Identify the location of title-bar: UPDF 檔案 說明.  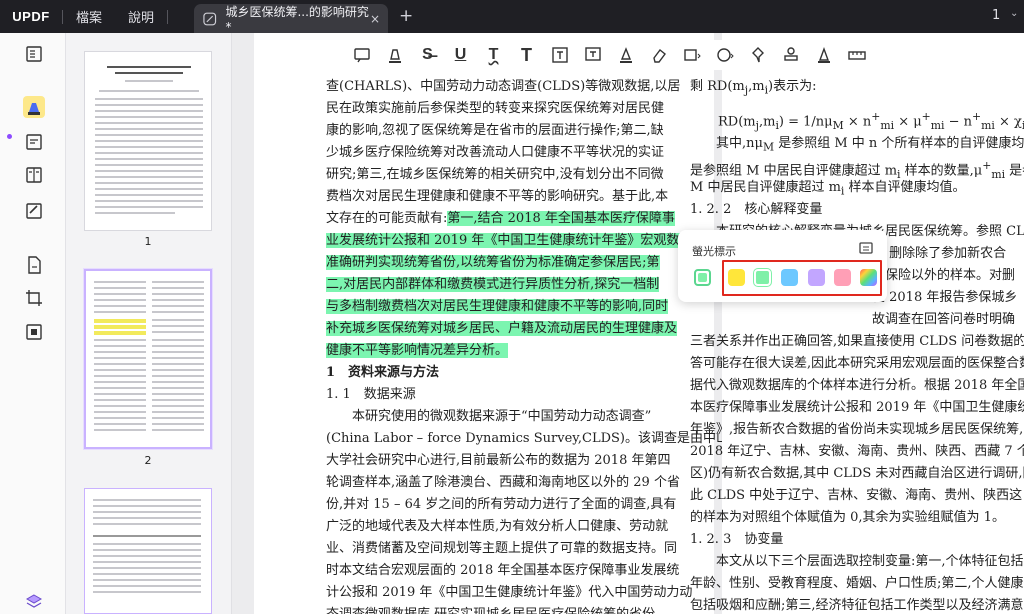
(512, 16).